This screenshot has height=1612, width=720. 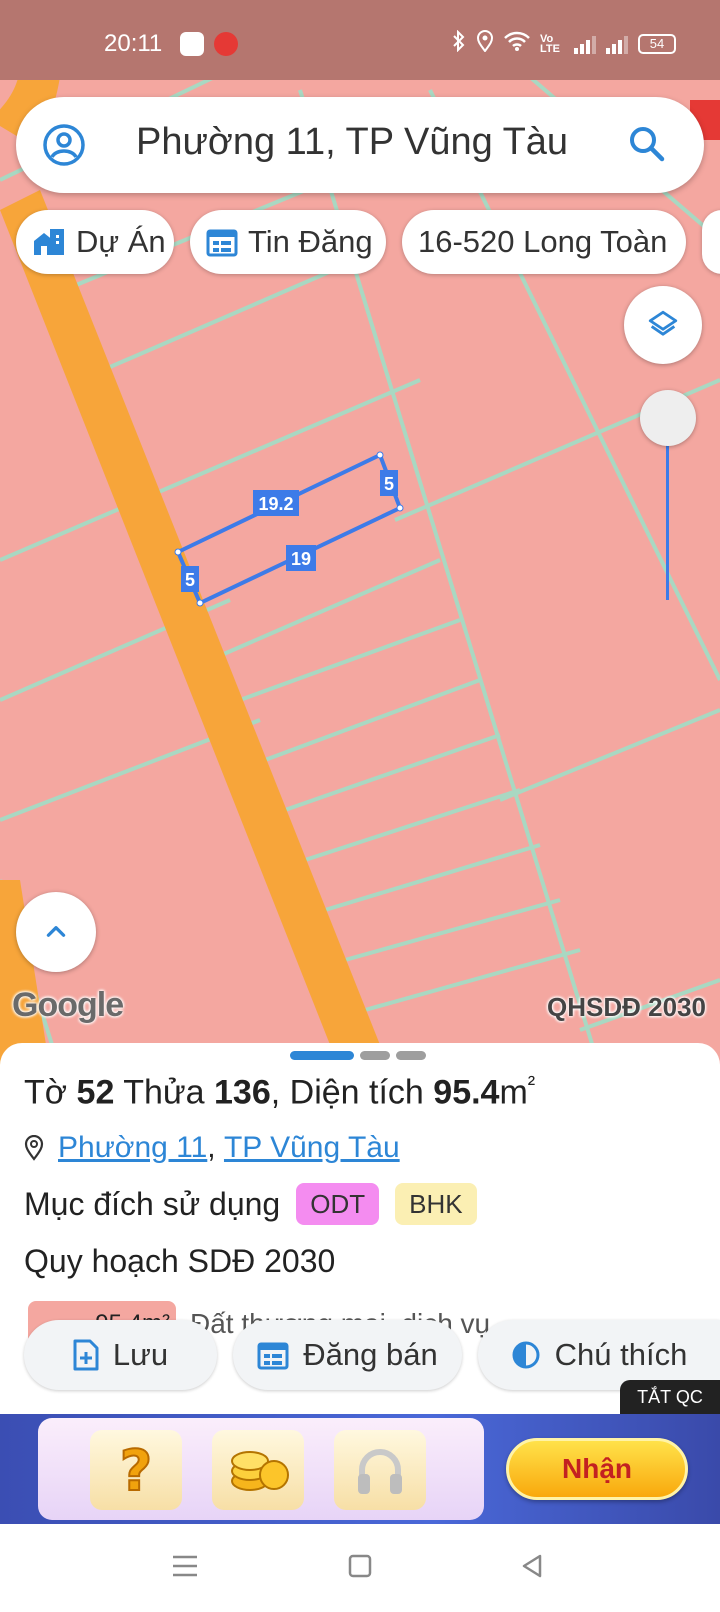 I want to click on claim-reward-button: Nhận, so click(x=597, y=1469).